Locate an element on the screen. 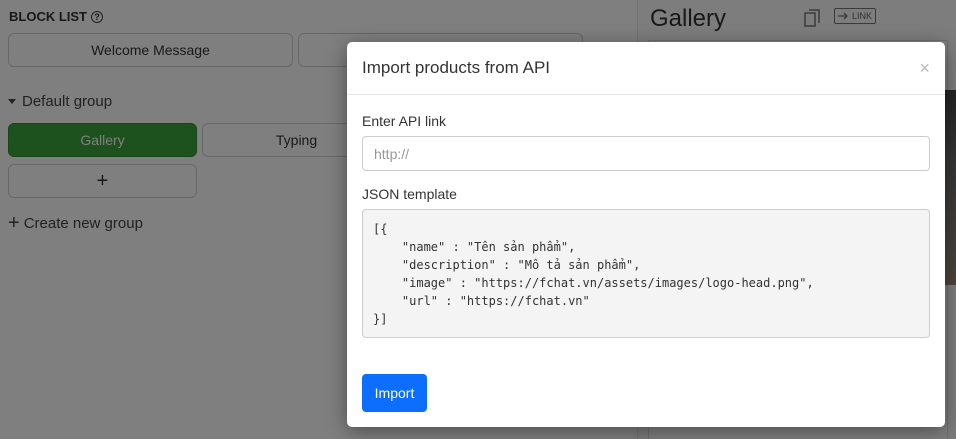  modal-title: Import products from API is located at coordinates (456, 67).